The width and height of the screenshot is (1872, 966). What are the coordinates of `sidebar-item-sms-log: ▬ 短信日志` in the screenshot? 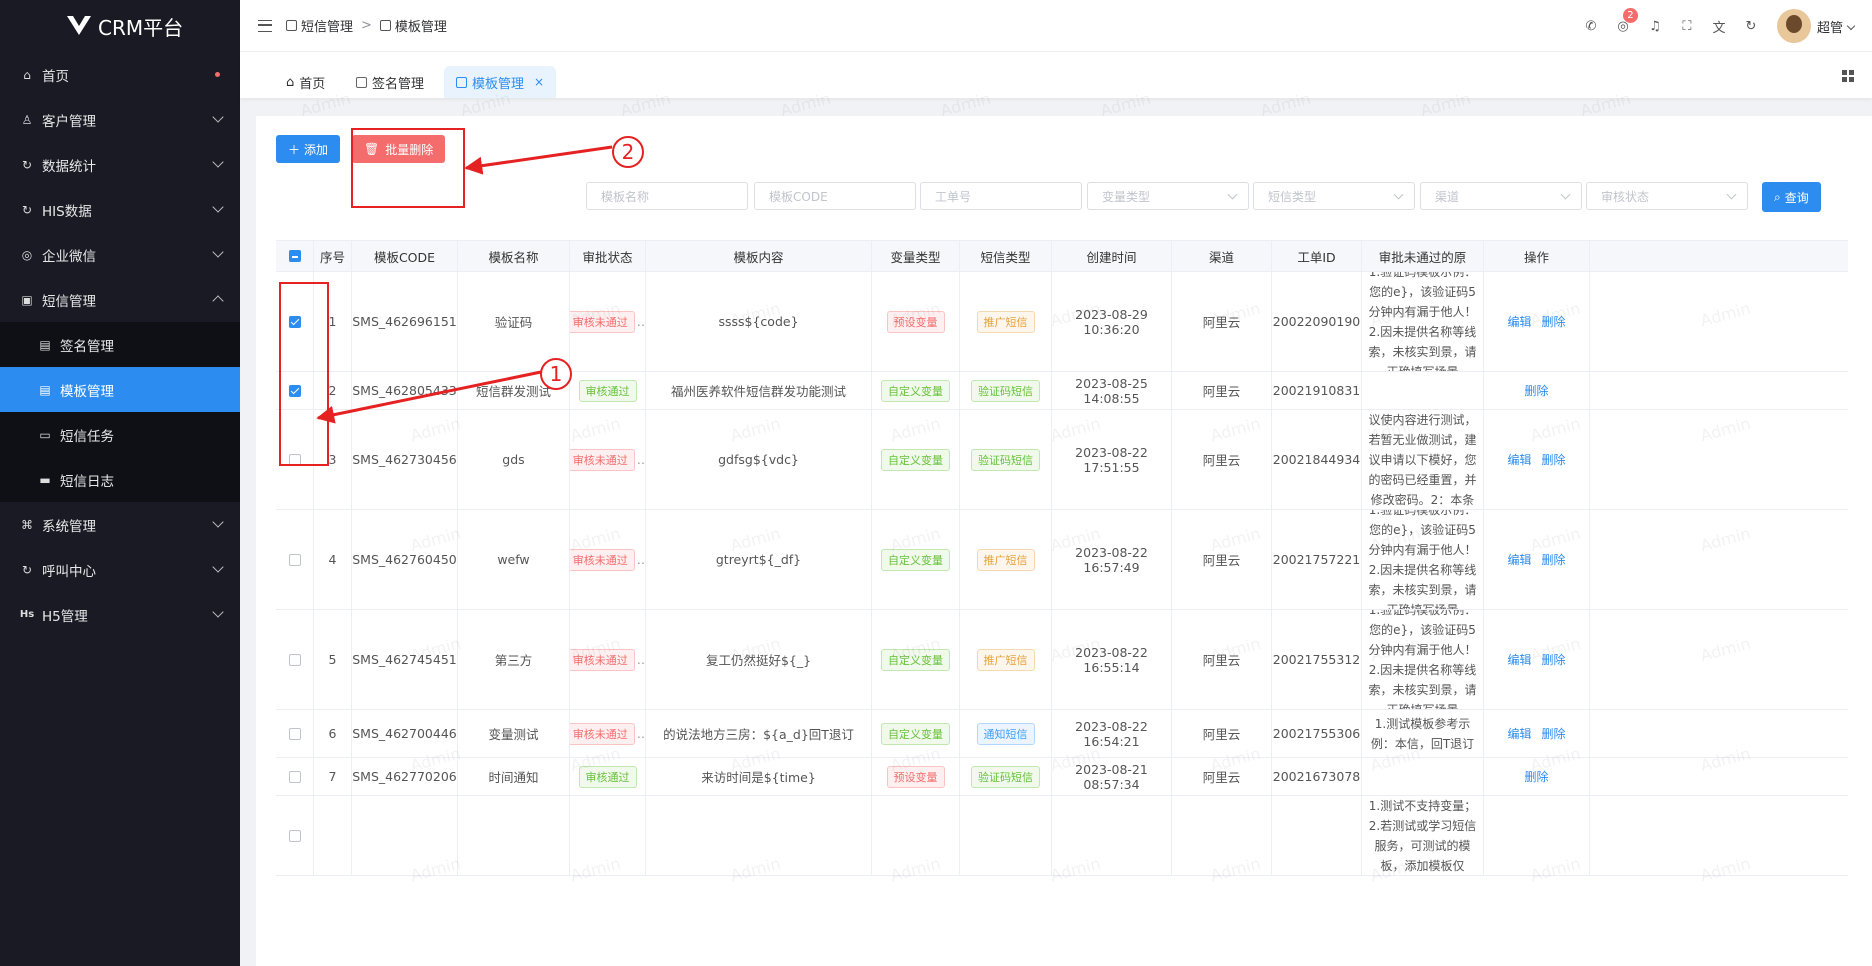 It's located at (120, 479).